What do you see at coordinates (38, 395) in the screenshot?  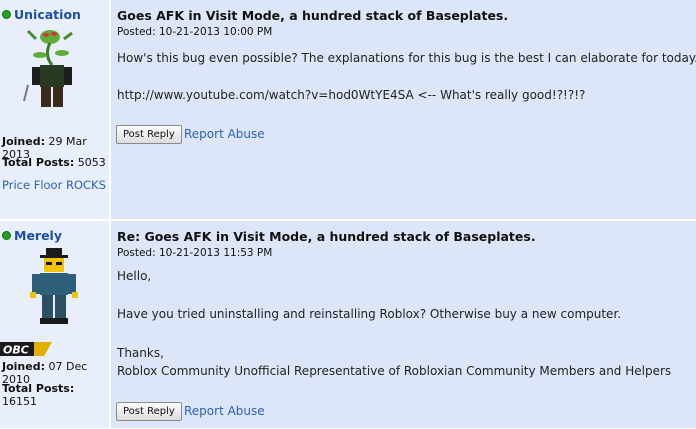 I see `total-posts: Total Posts: 16151` at bounding box center [38, 395].